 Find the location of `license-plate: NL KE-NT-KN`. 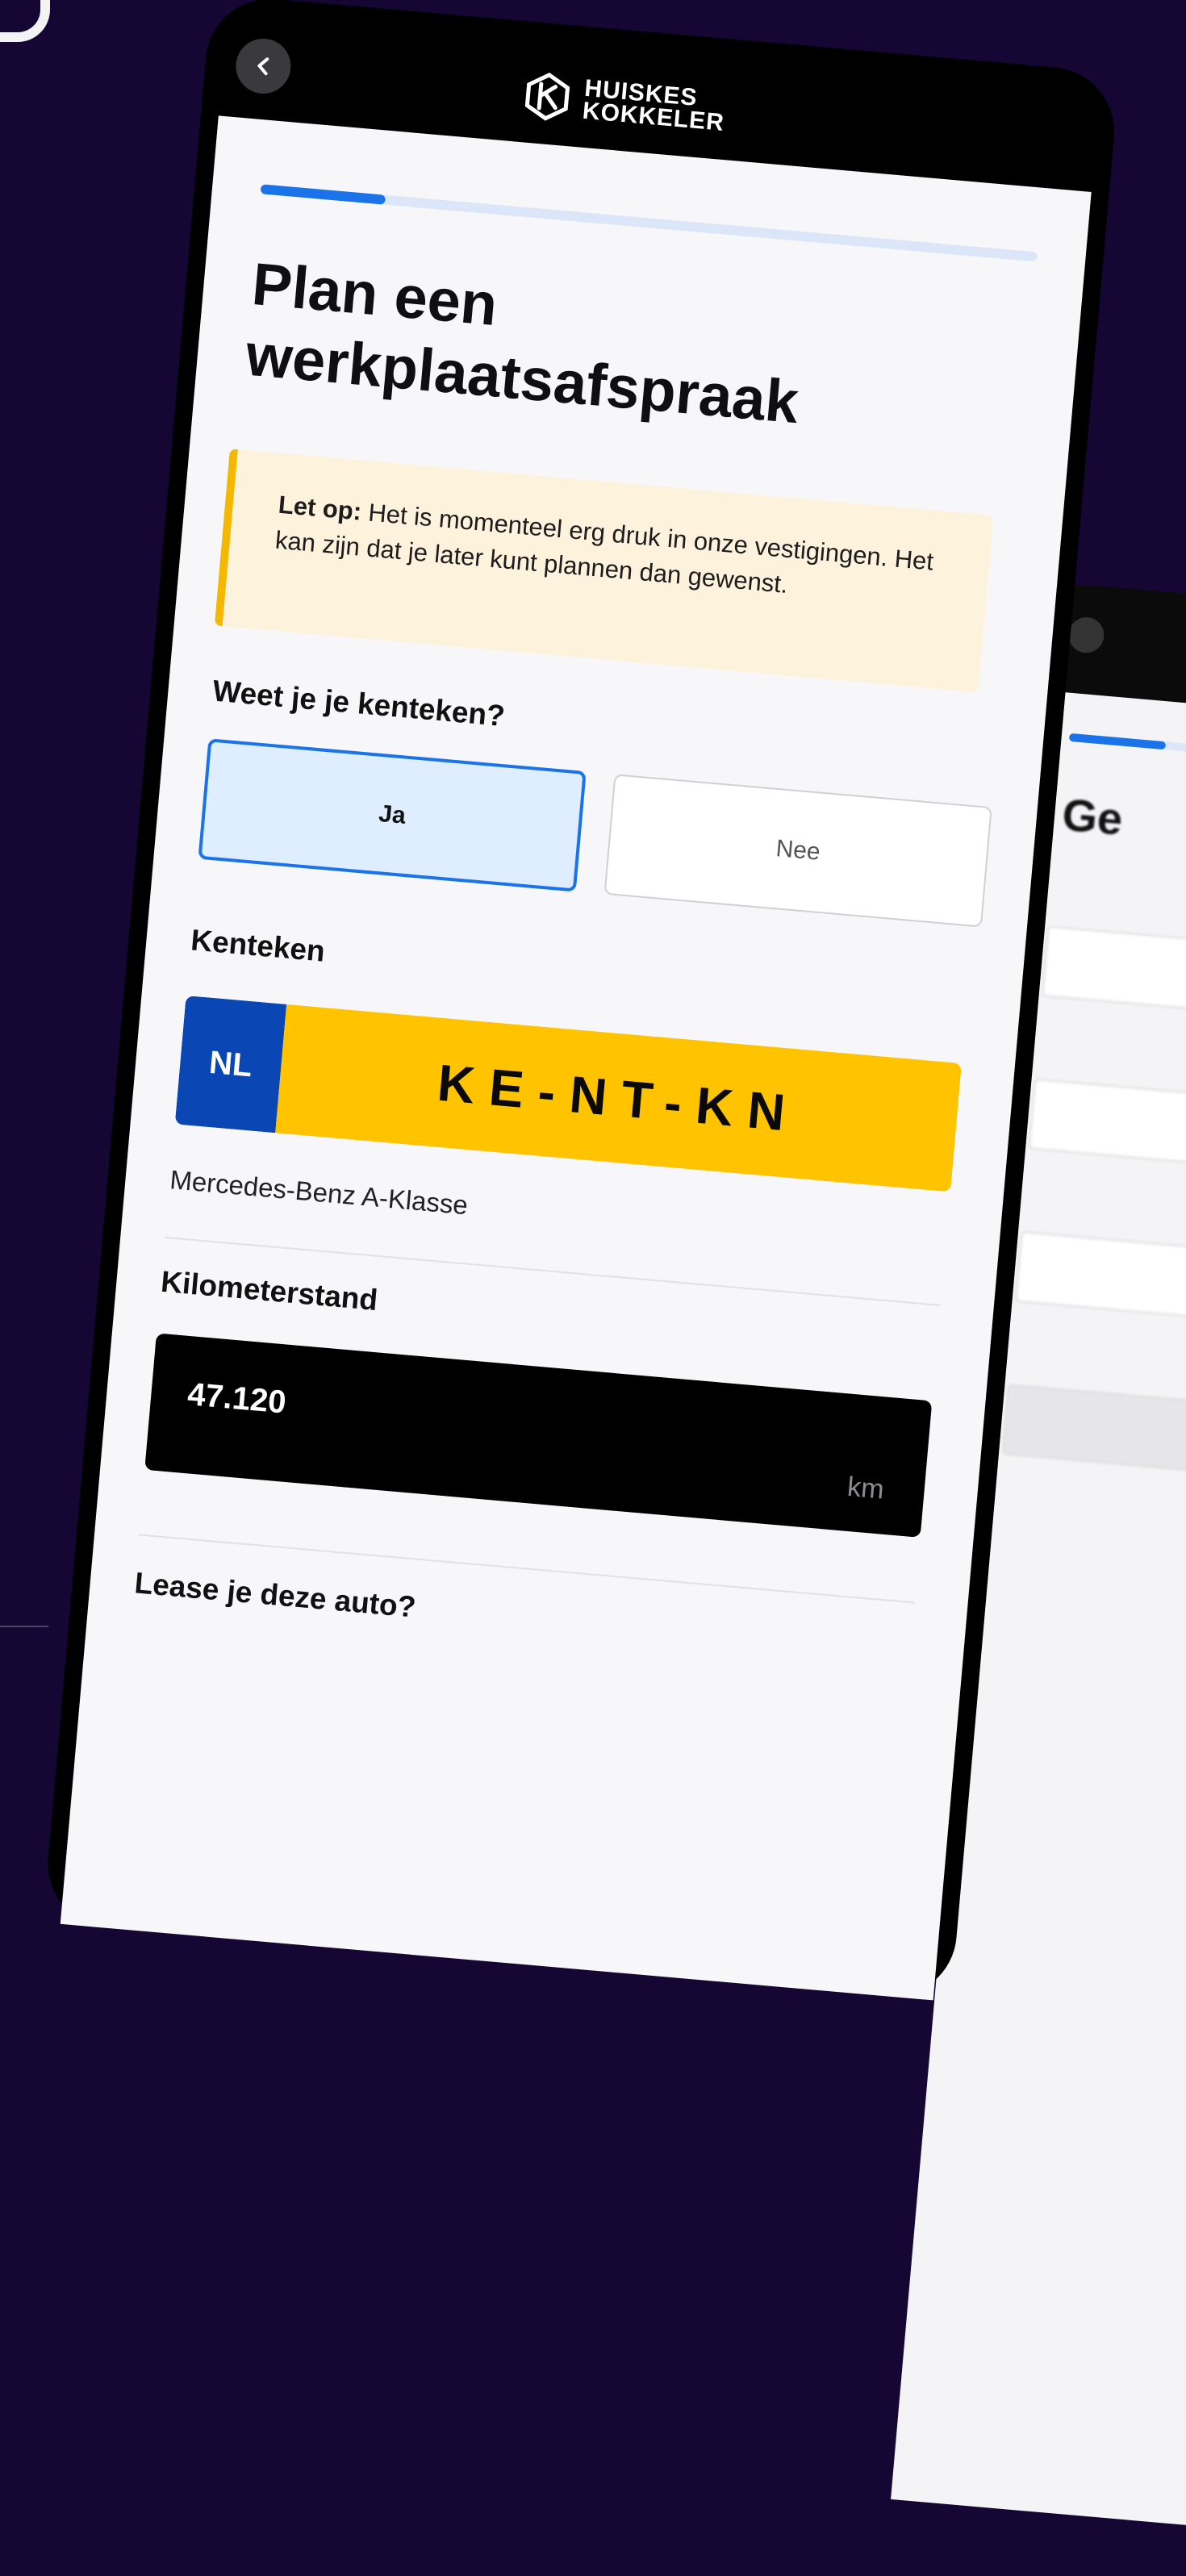

license-plate: NL KE-NT-KN is located at coordinates (568, 1093).